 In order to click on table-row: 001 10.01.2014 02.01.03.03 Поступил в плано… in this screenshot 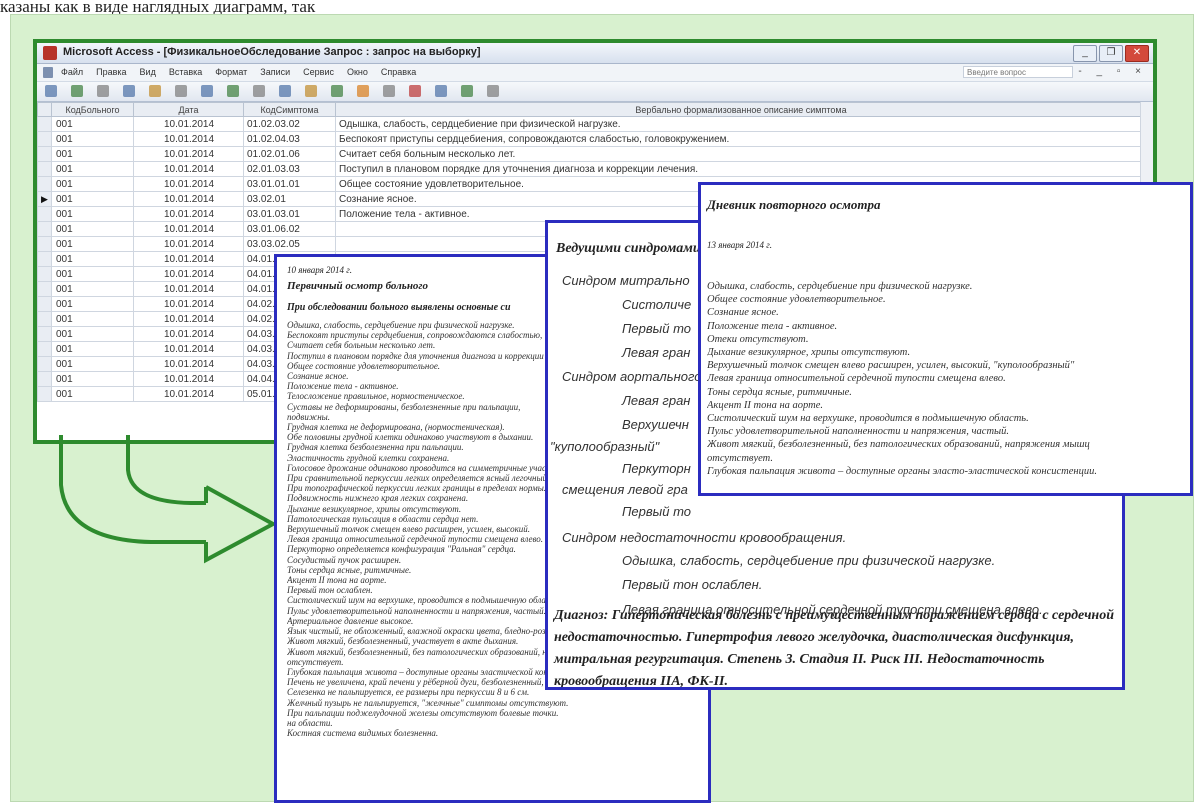, I will do `click(592, 169)`.